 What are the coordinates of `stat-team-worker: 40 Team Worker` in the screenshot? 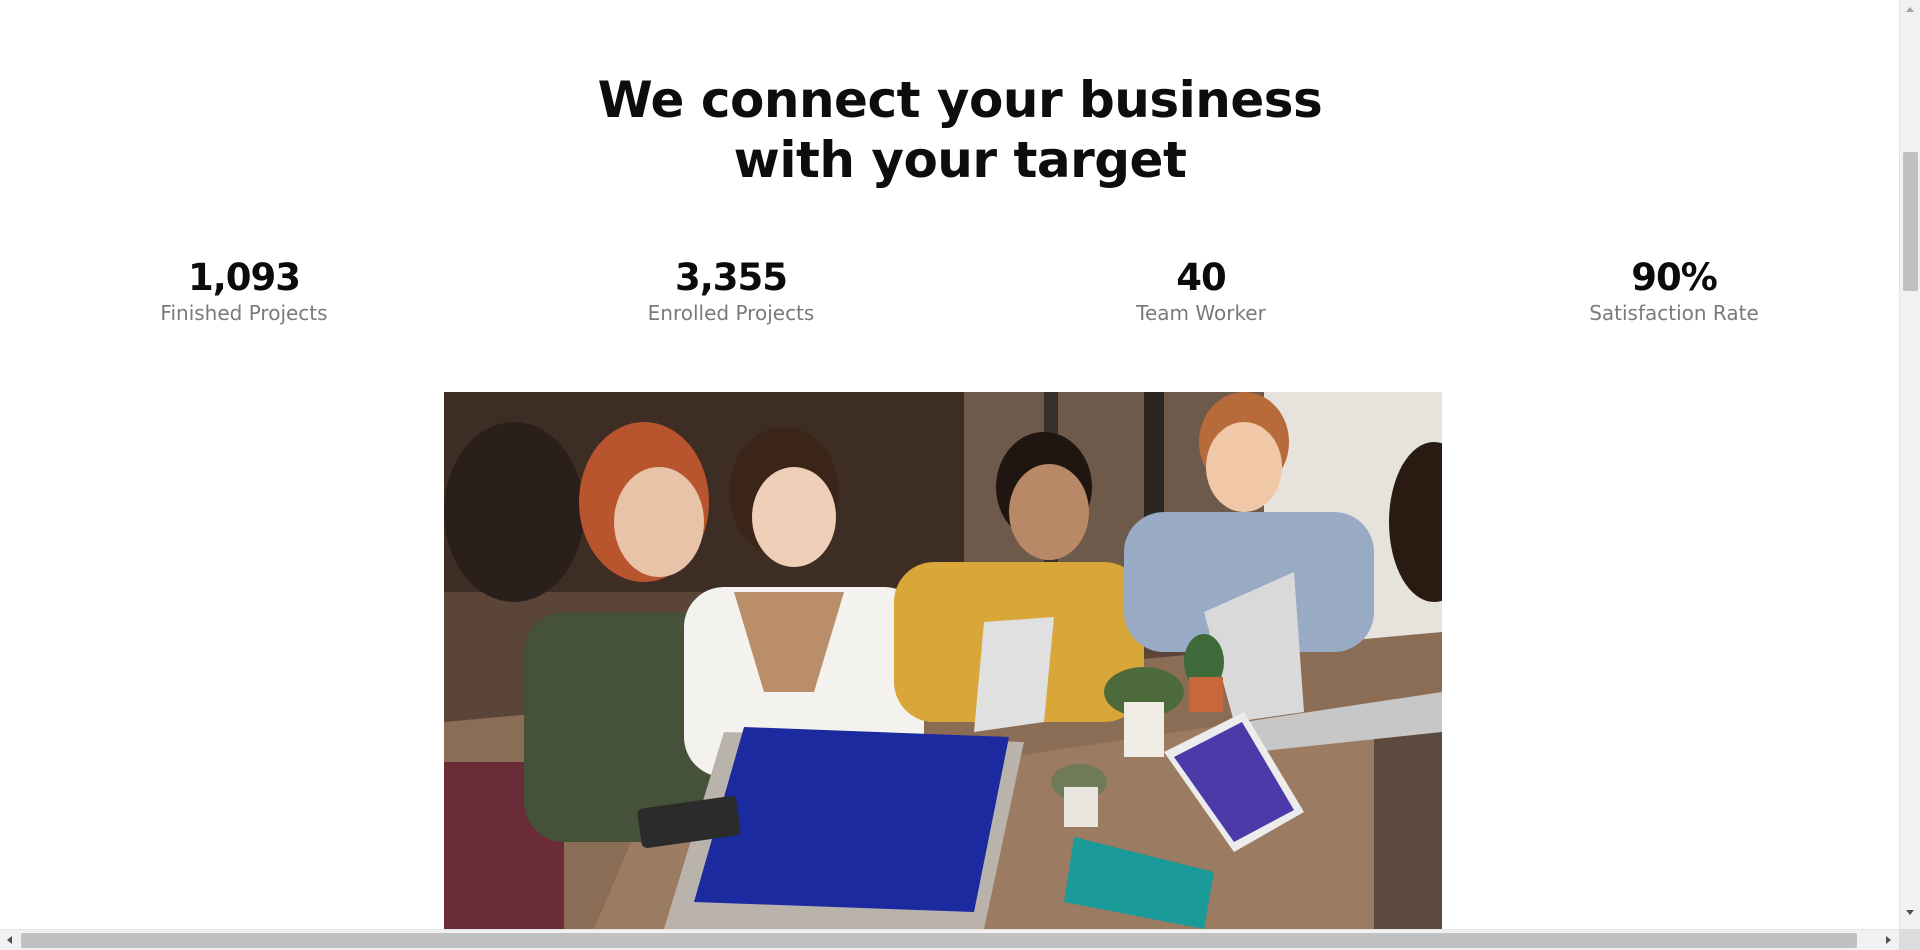 It's located at (1201, 290).